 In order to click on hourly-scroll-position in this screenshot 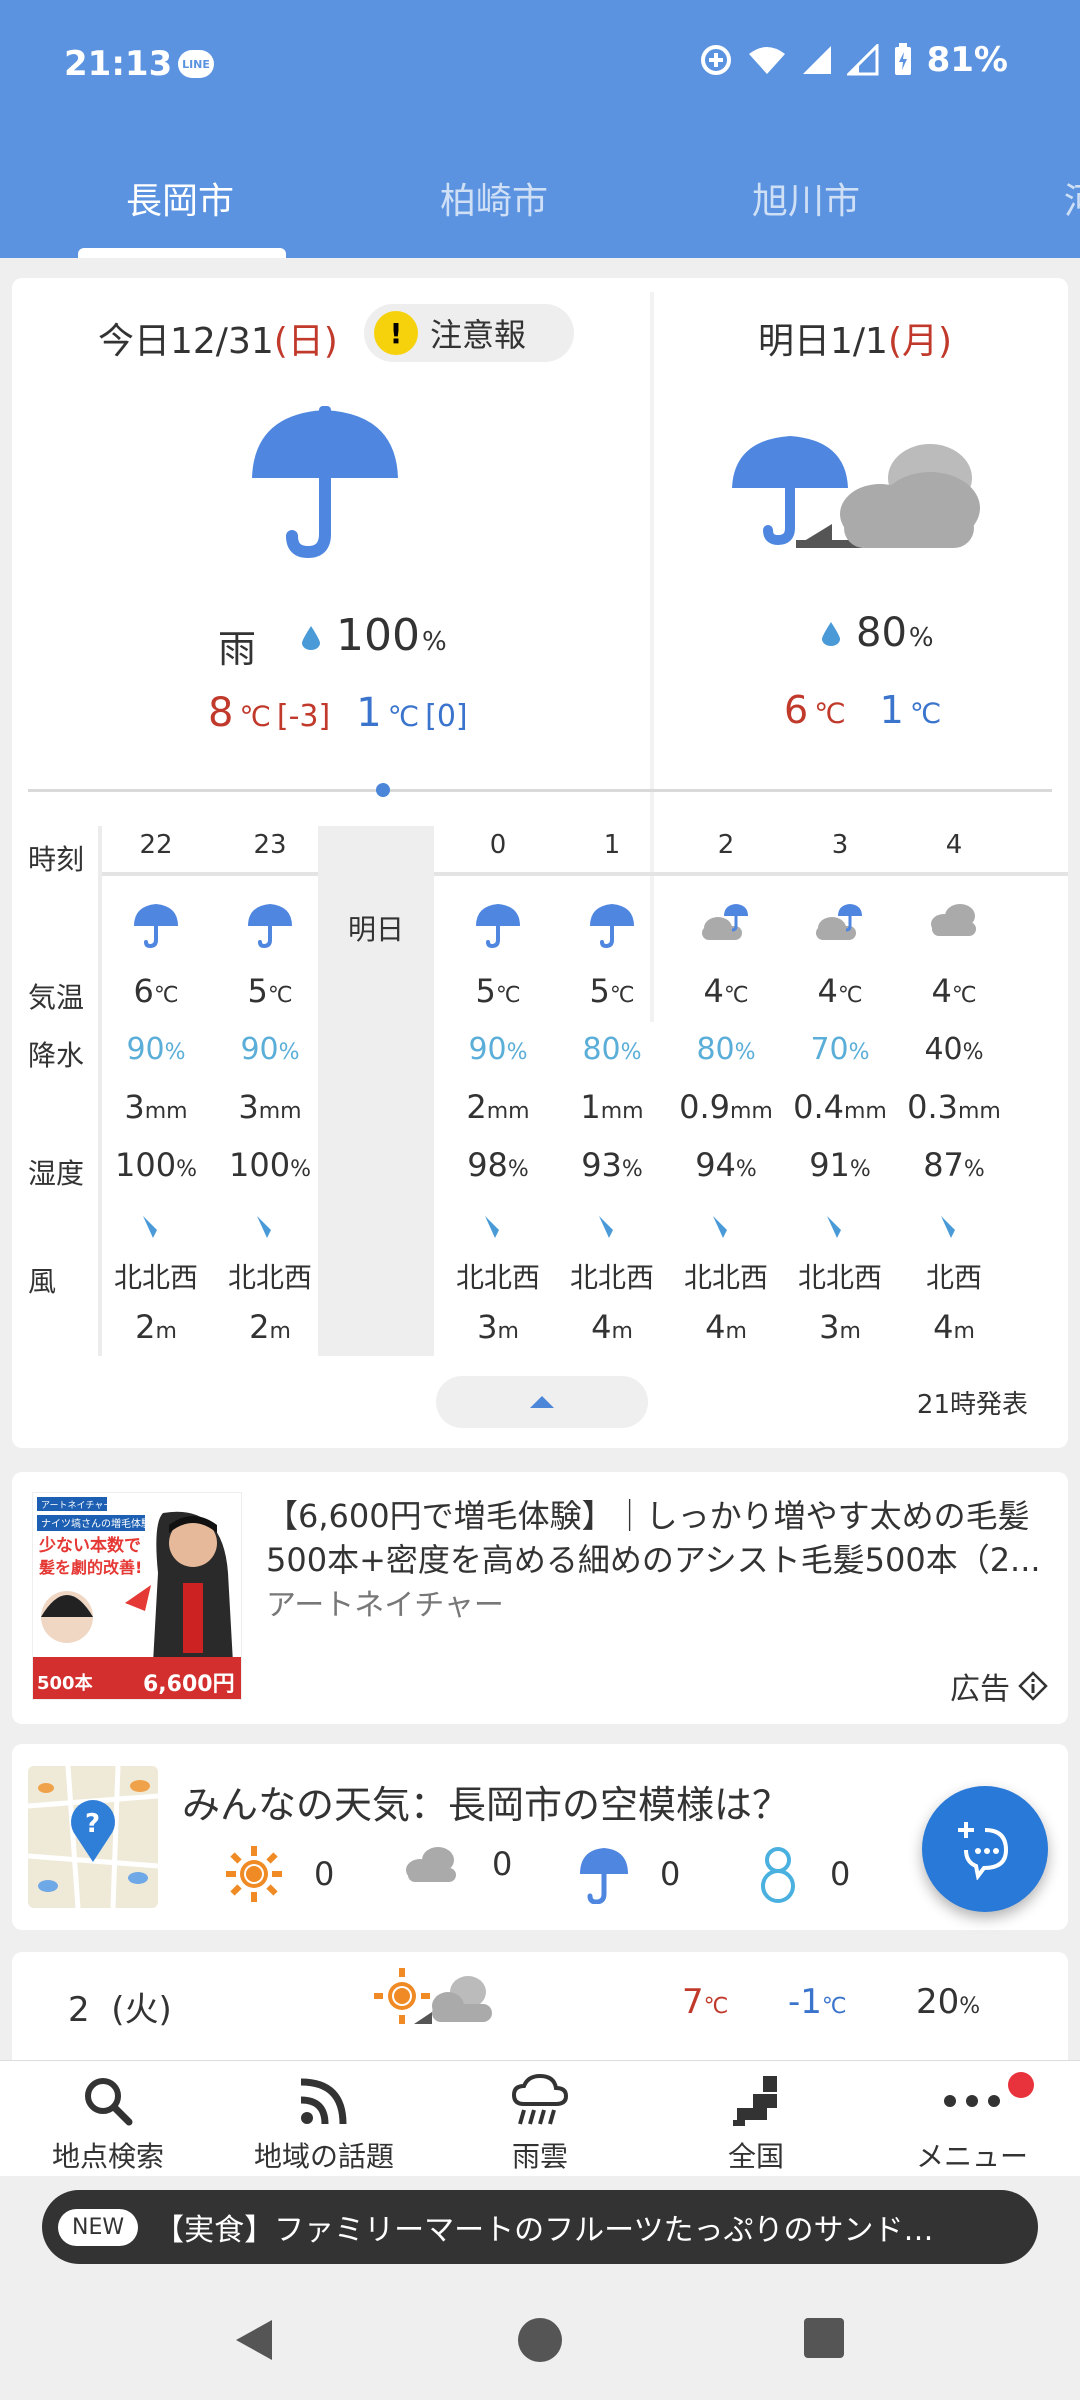, I will do `click(383, 790)`.